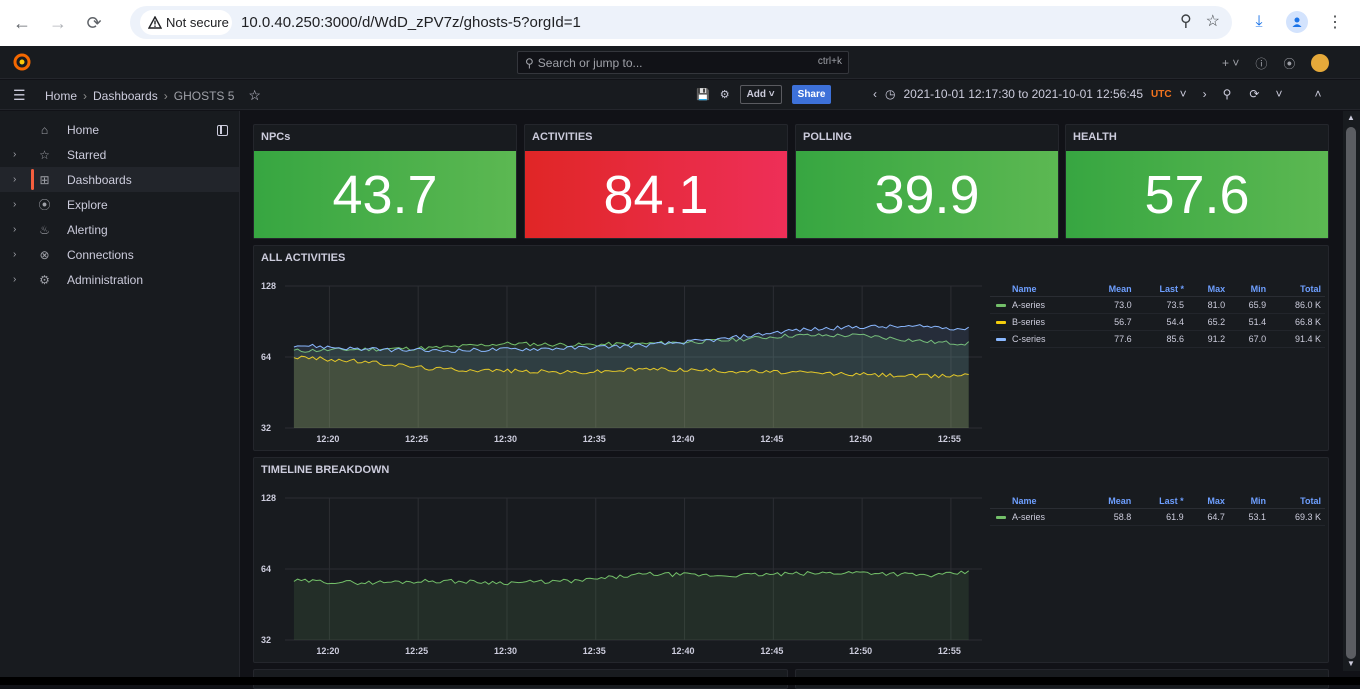  Describe the element at coordinates (1157, 322) in the screenshot. I see `legend-row: B-series 56.7 54.4 65.2 51.4 66.8 K` at that location.